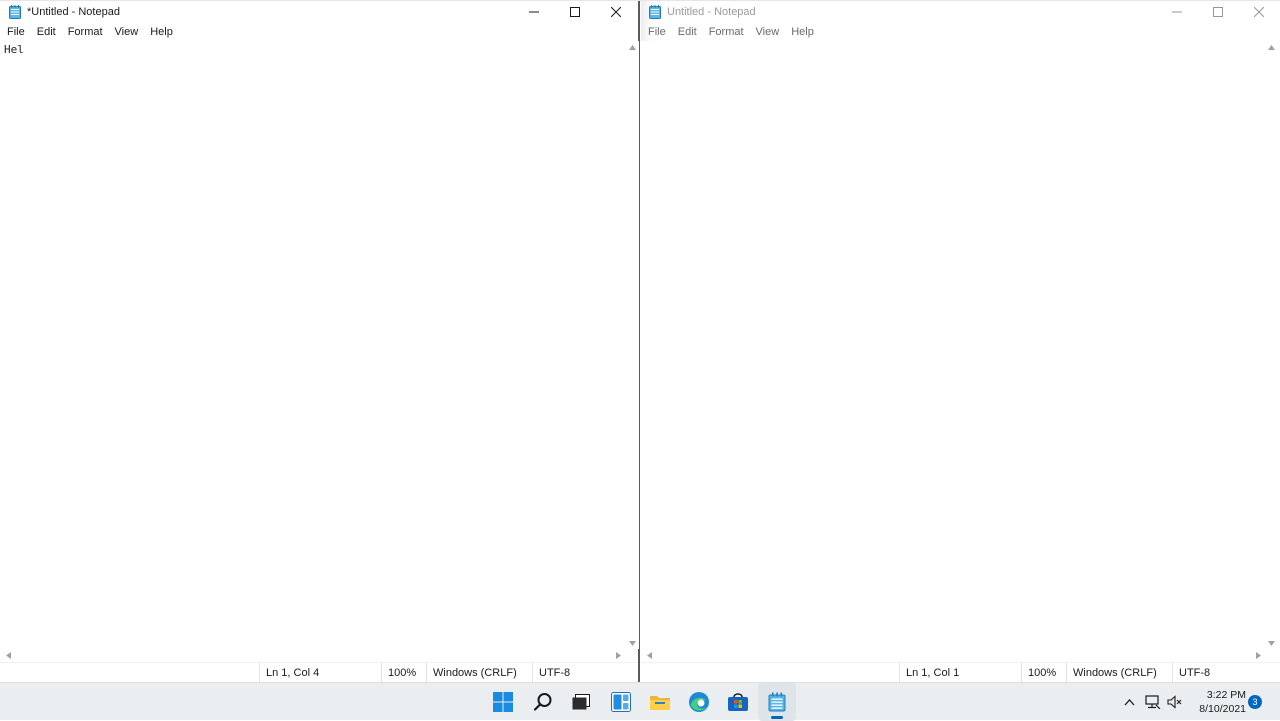 This screenshot has width=1280, height=721. I want to click on file-explorer-button, so click(660, 702).